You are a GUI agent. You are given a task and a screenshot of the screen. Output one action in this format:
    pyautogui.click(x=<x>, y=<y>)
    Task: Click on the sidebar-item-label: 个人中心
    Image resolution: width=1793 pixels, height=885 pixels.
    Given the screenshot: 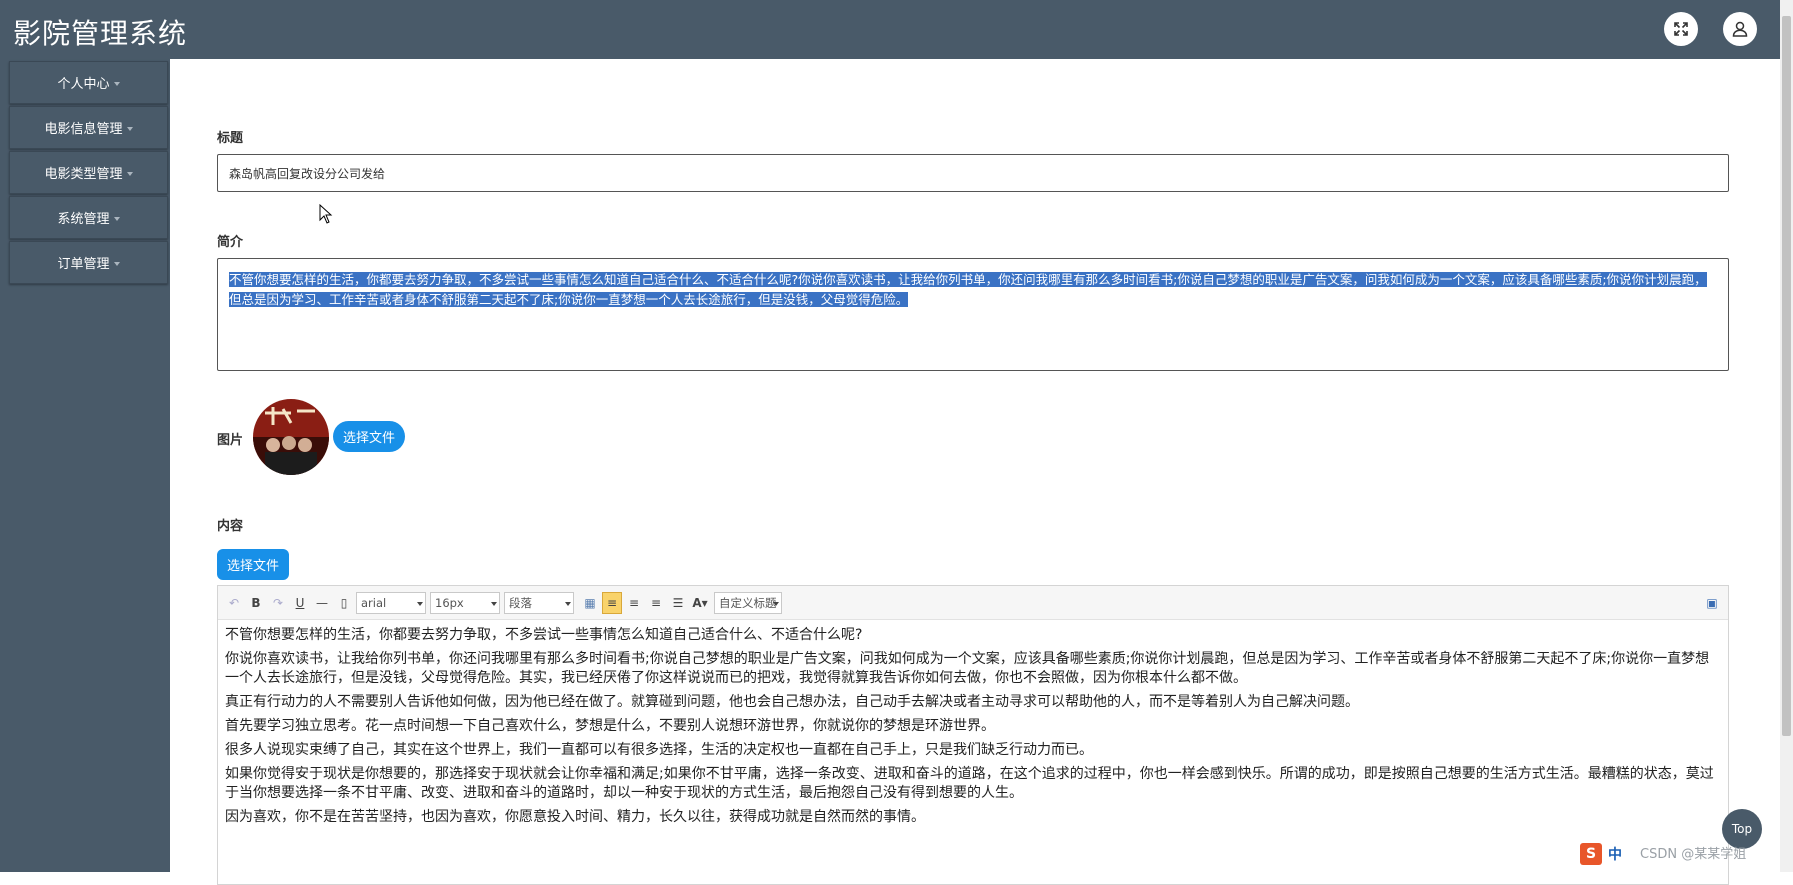 What is the action you would take?
    pyautogui.click(x=83, y=84)
    